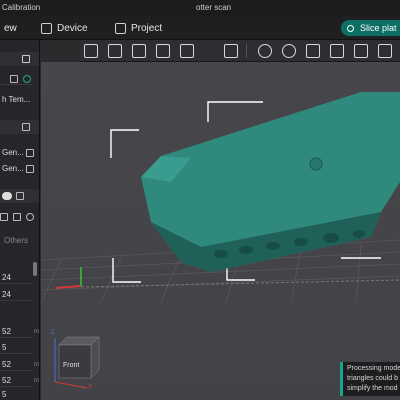 This screenshot has width=400, height=400. Describe the element at coordinates (72, 28) in the screenshot. I see `menu-device-label: Device` at that location.